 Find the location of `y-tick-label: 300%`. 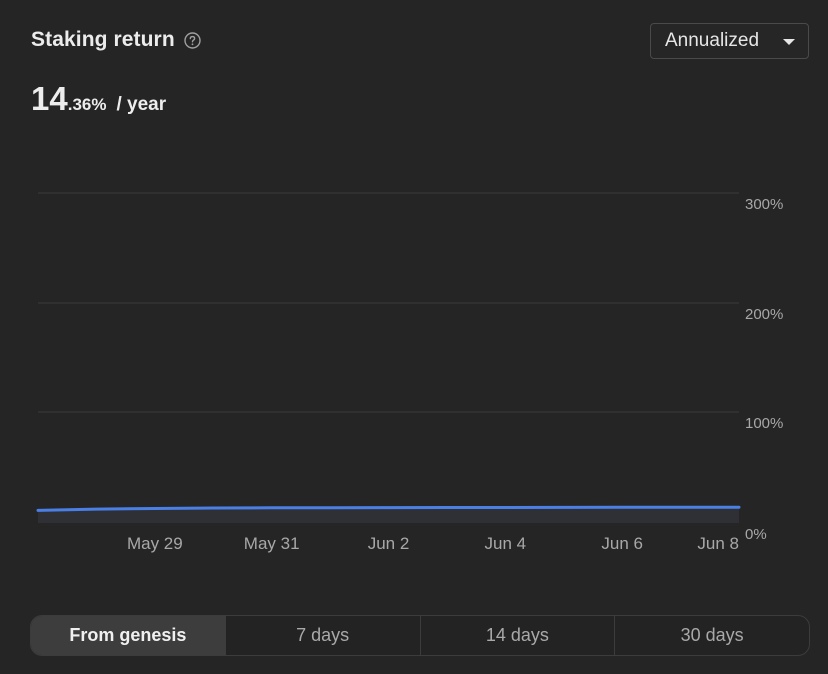

y-tick-label: 300% is located at coordinates (764, 204).